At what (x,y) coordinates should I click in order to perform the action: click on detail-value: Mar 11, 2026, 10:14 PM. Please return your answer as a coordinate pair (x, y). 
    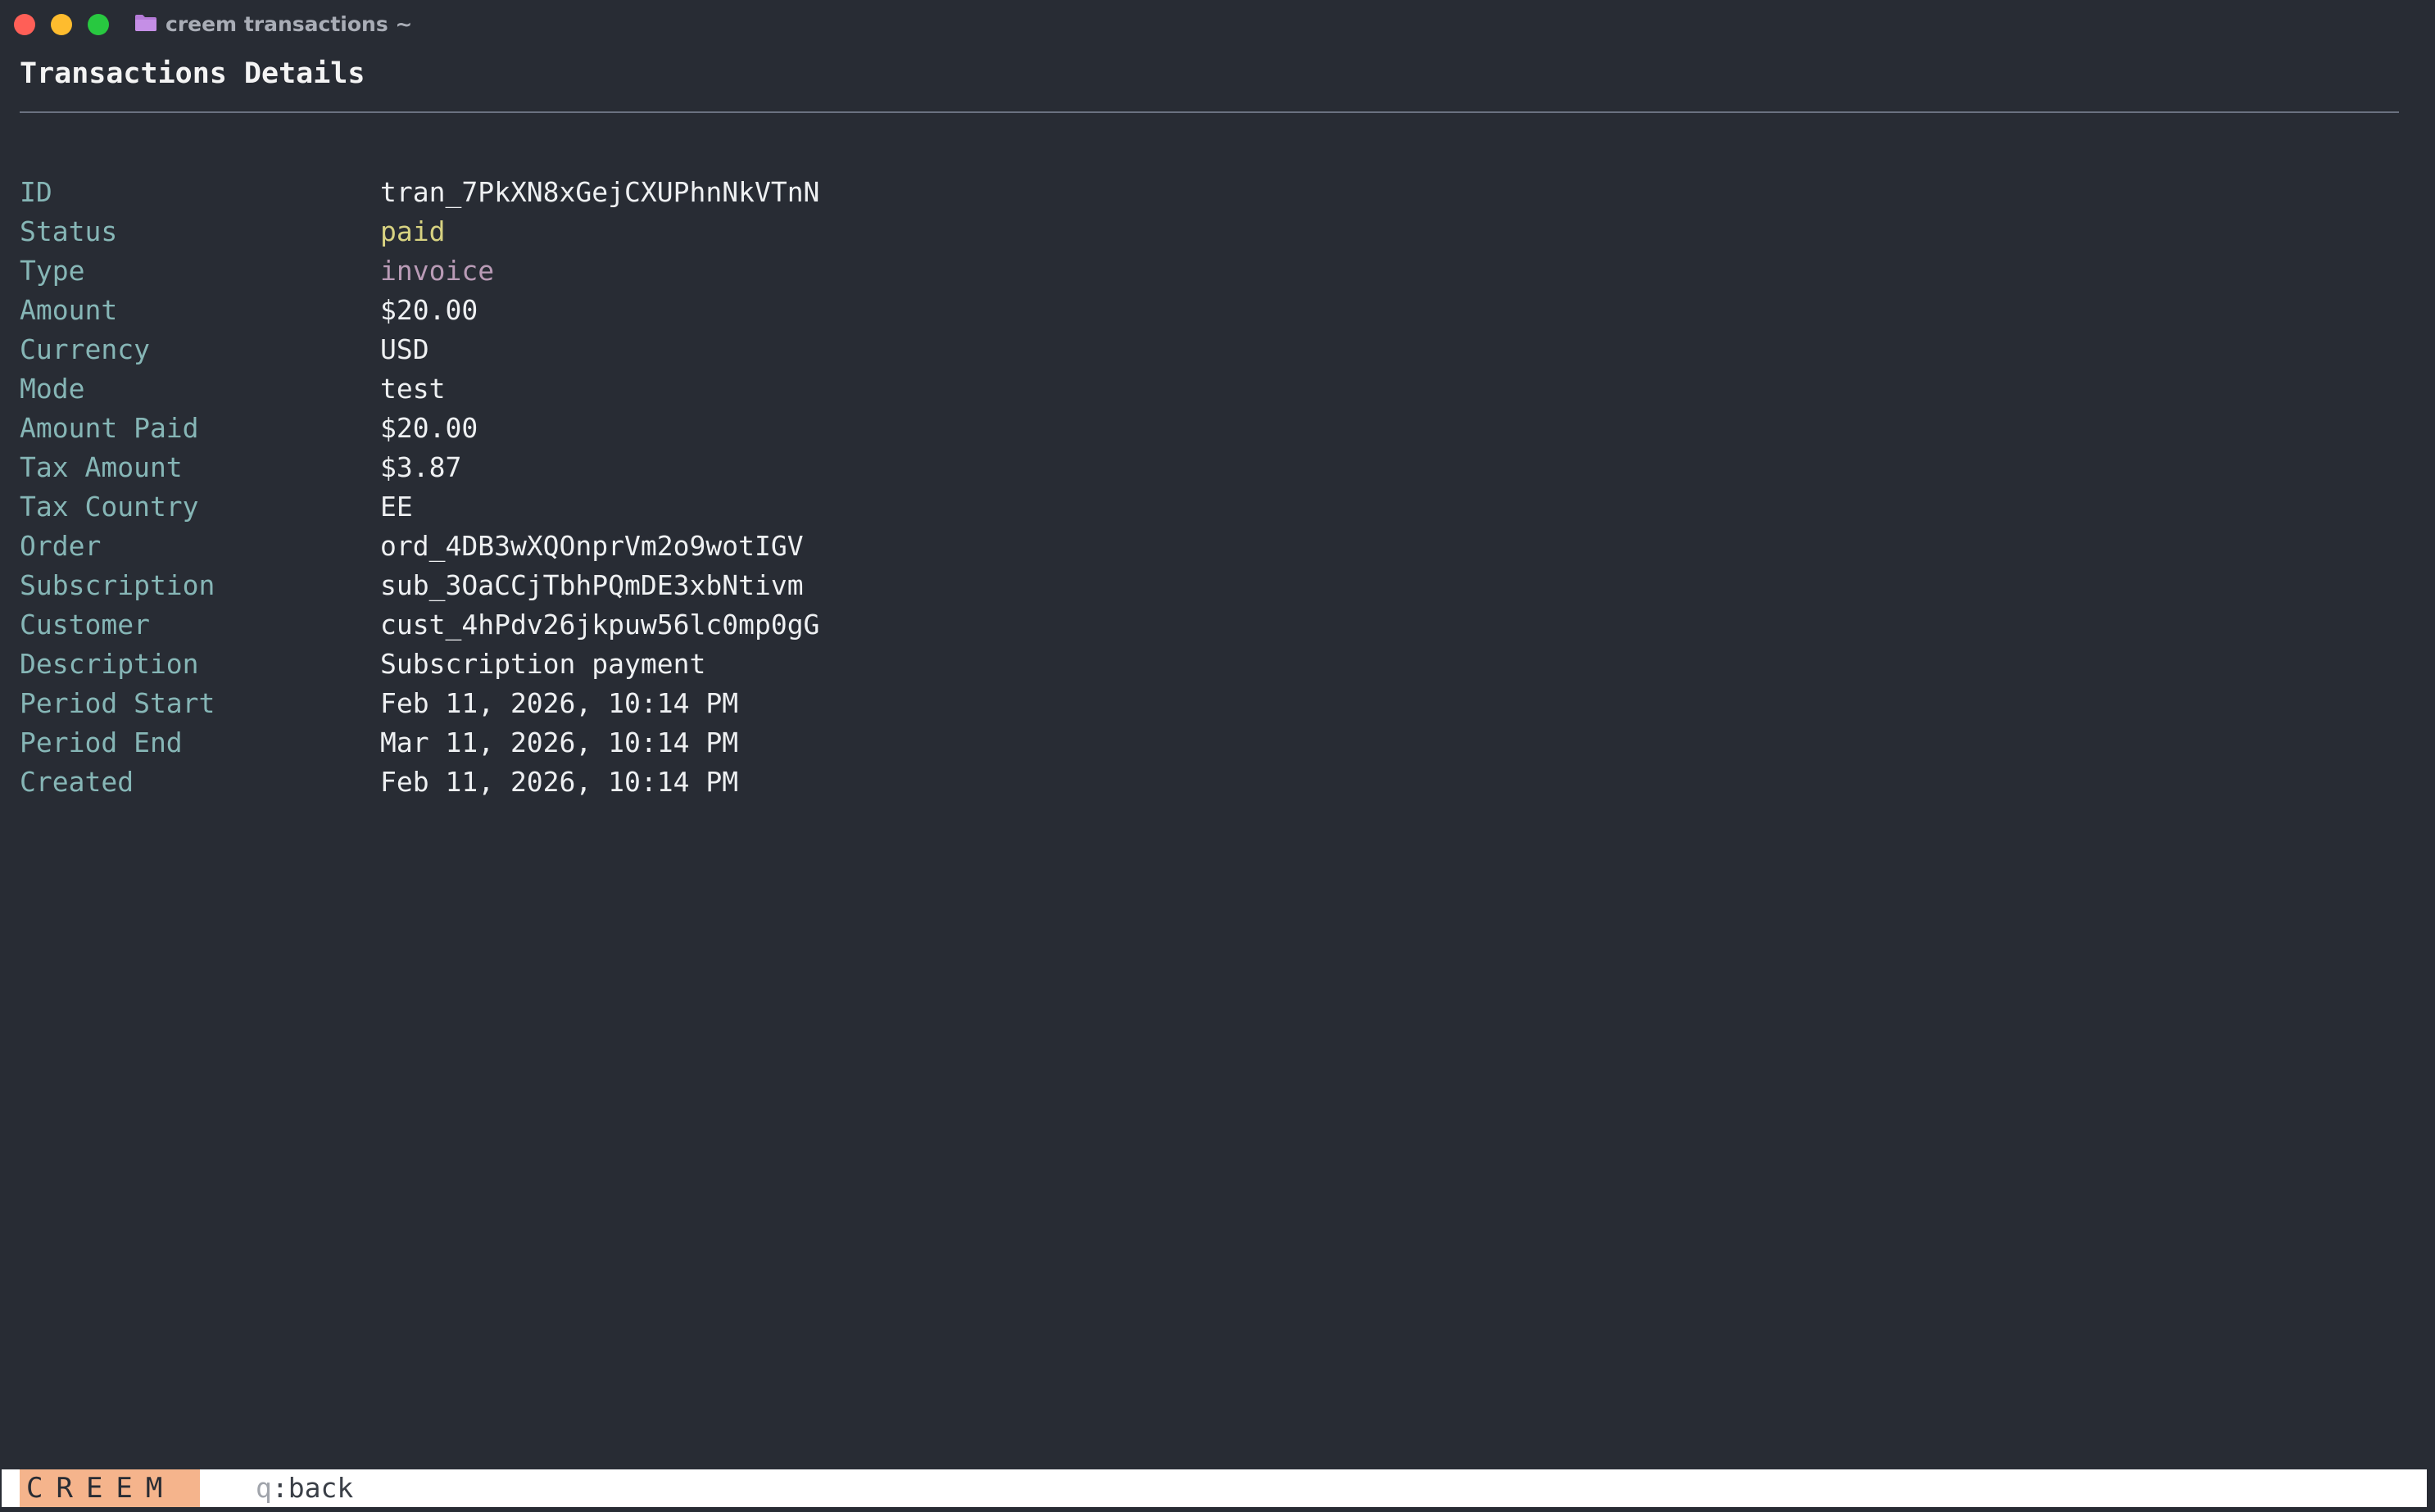
    Looking at the image, I should click on (559, 742).